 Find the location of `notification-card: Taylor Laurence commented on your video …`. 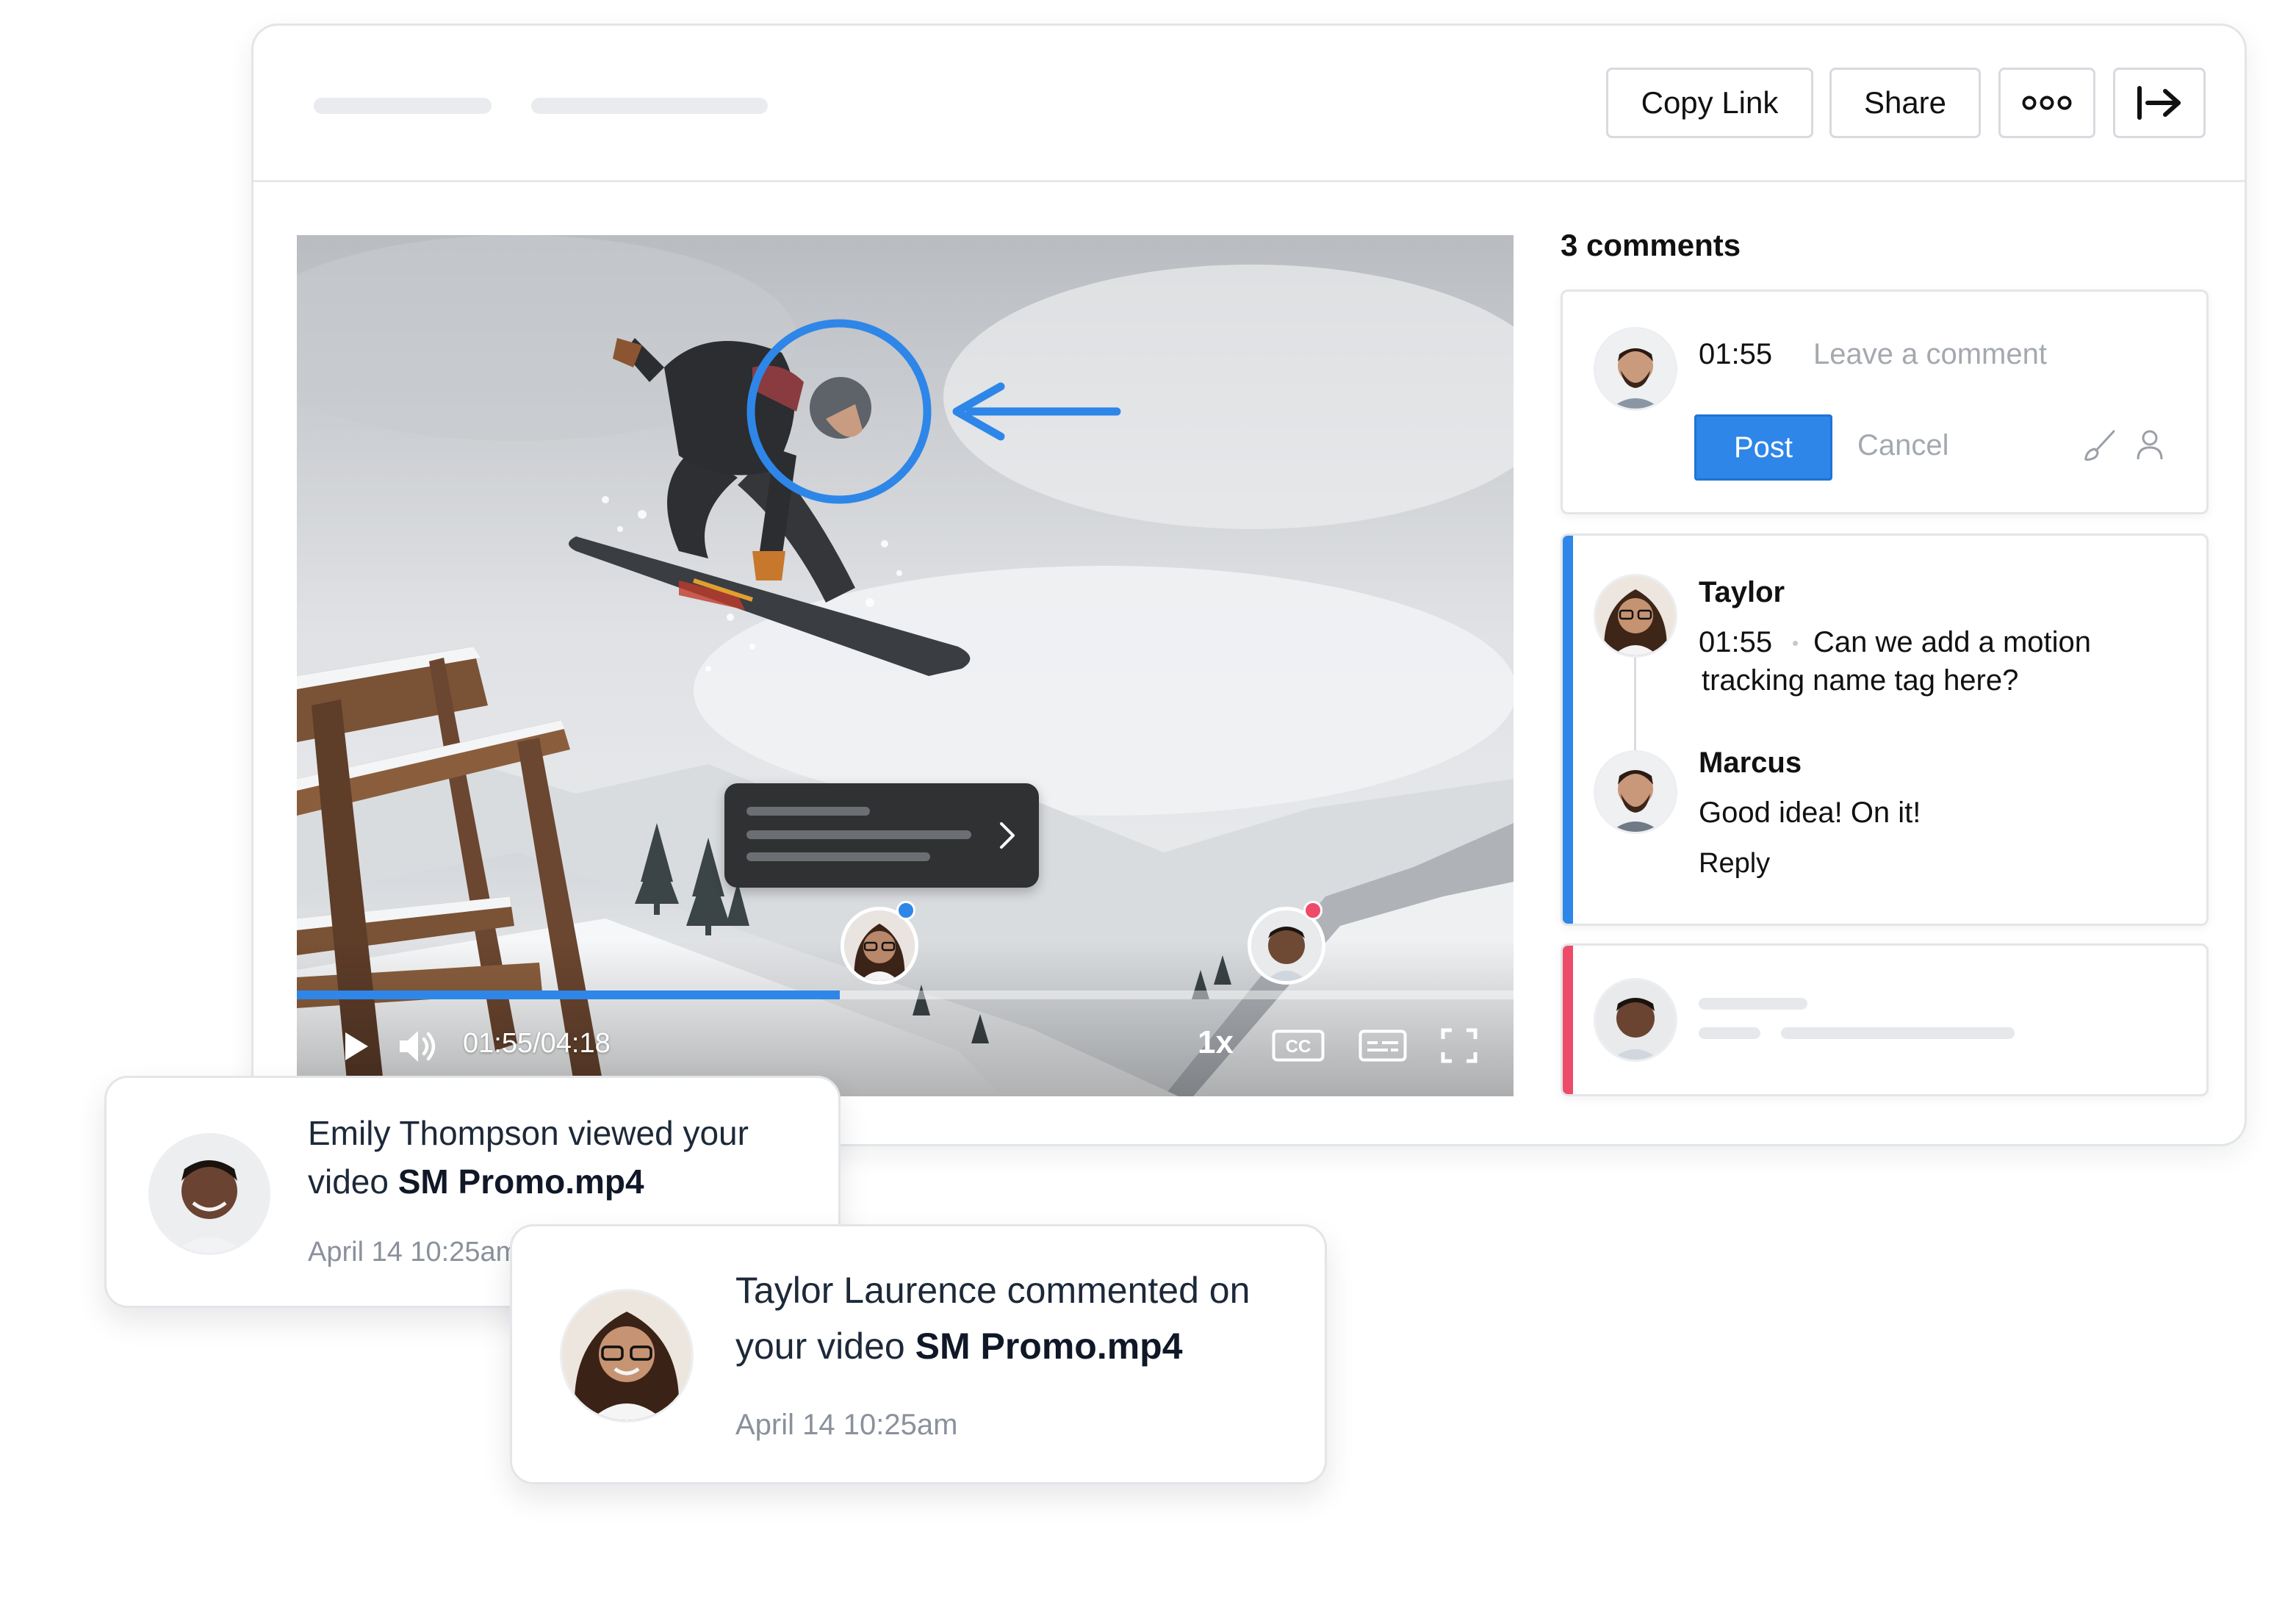

notification-card: Taylor Laurence commented on your video … is located at coordinates (918, 1354).